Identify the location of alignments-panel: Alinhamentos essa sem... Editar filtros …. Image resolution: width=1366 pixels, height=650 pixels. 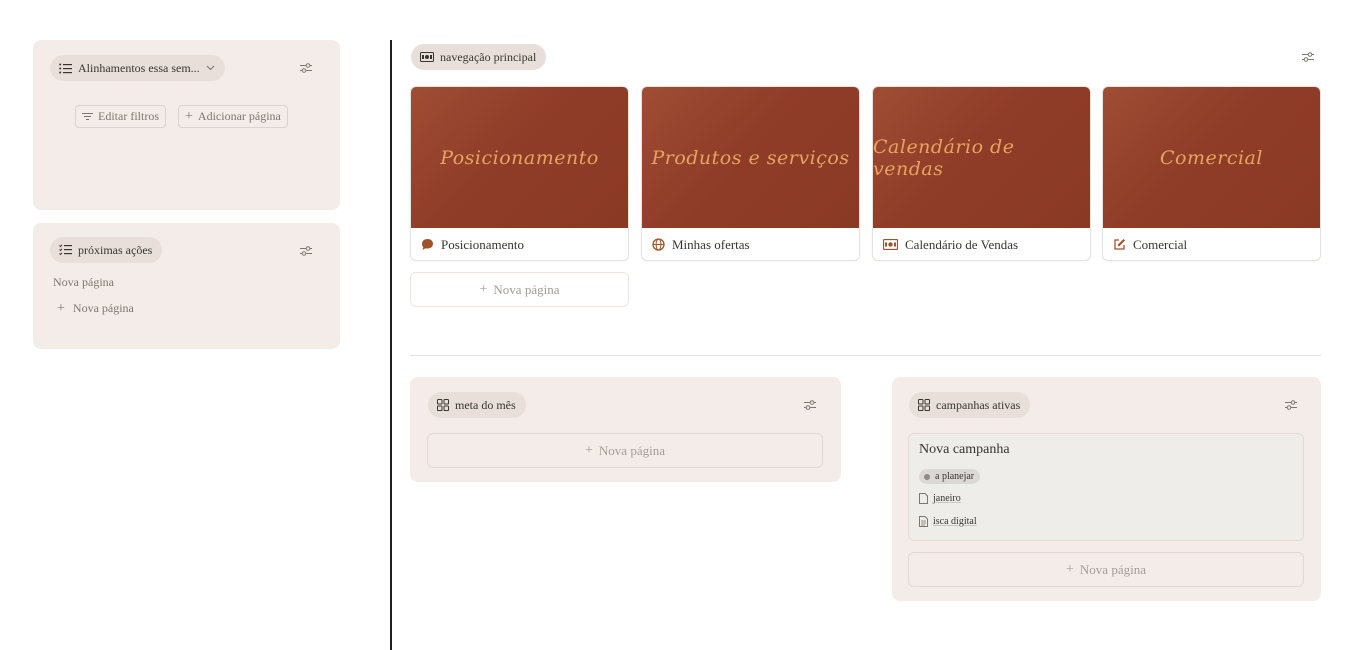
(186, 125).